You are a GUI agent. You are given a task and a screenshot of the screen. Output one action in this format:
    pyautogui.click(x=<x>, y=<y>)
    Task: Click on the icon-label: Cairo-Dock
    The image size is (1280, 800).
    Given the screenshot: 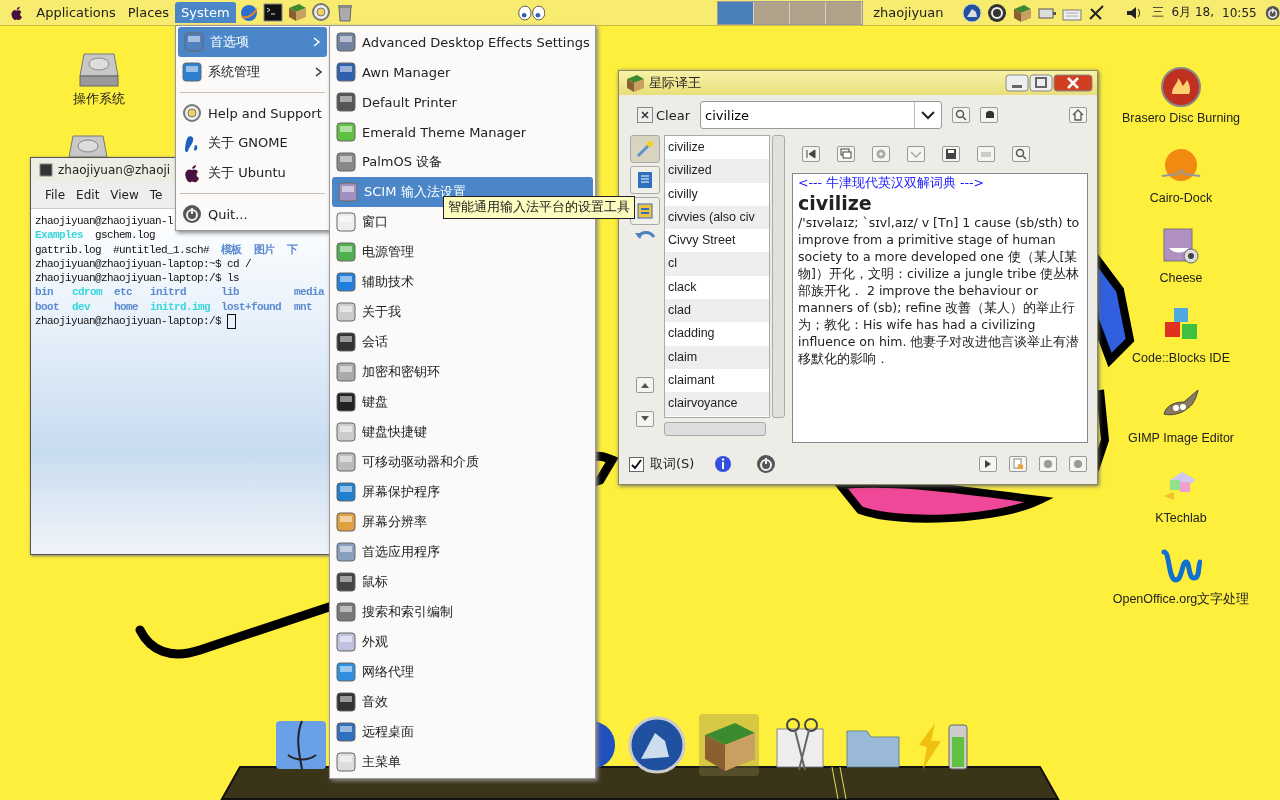 What is the action you would take?
    pyautogui.click(x=1181, y=198)
    